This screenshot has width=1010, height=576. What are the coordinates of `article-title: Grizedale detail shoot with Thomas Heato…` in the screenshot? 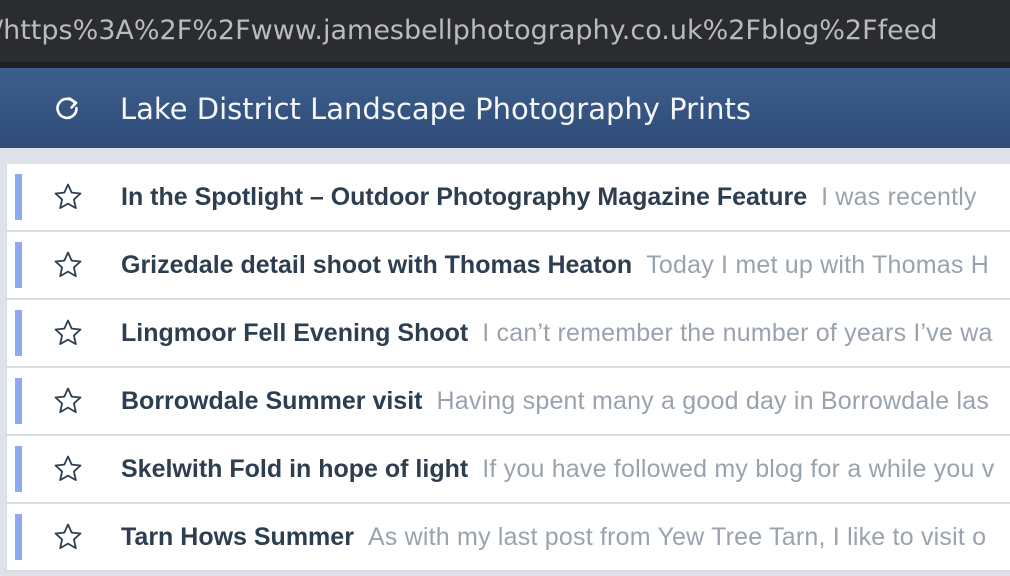 It's located at (377, 265).